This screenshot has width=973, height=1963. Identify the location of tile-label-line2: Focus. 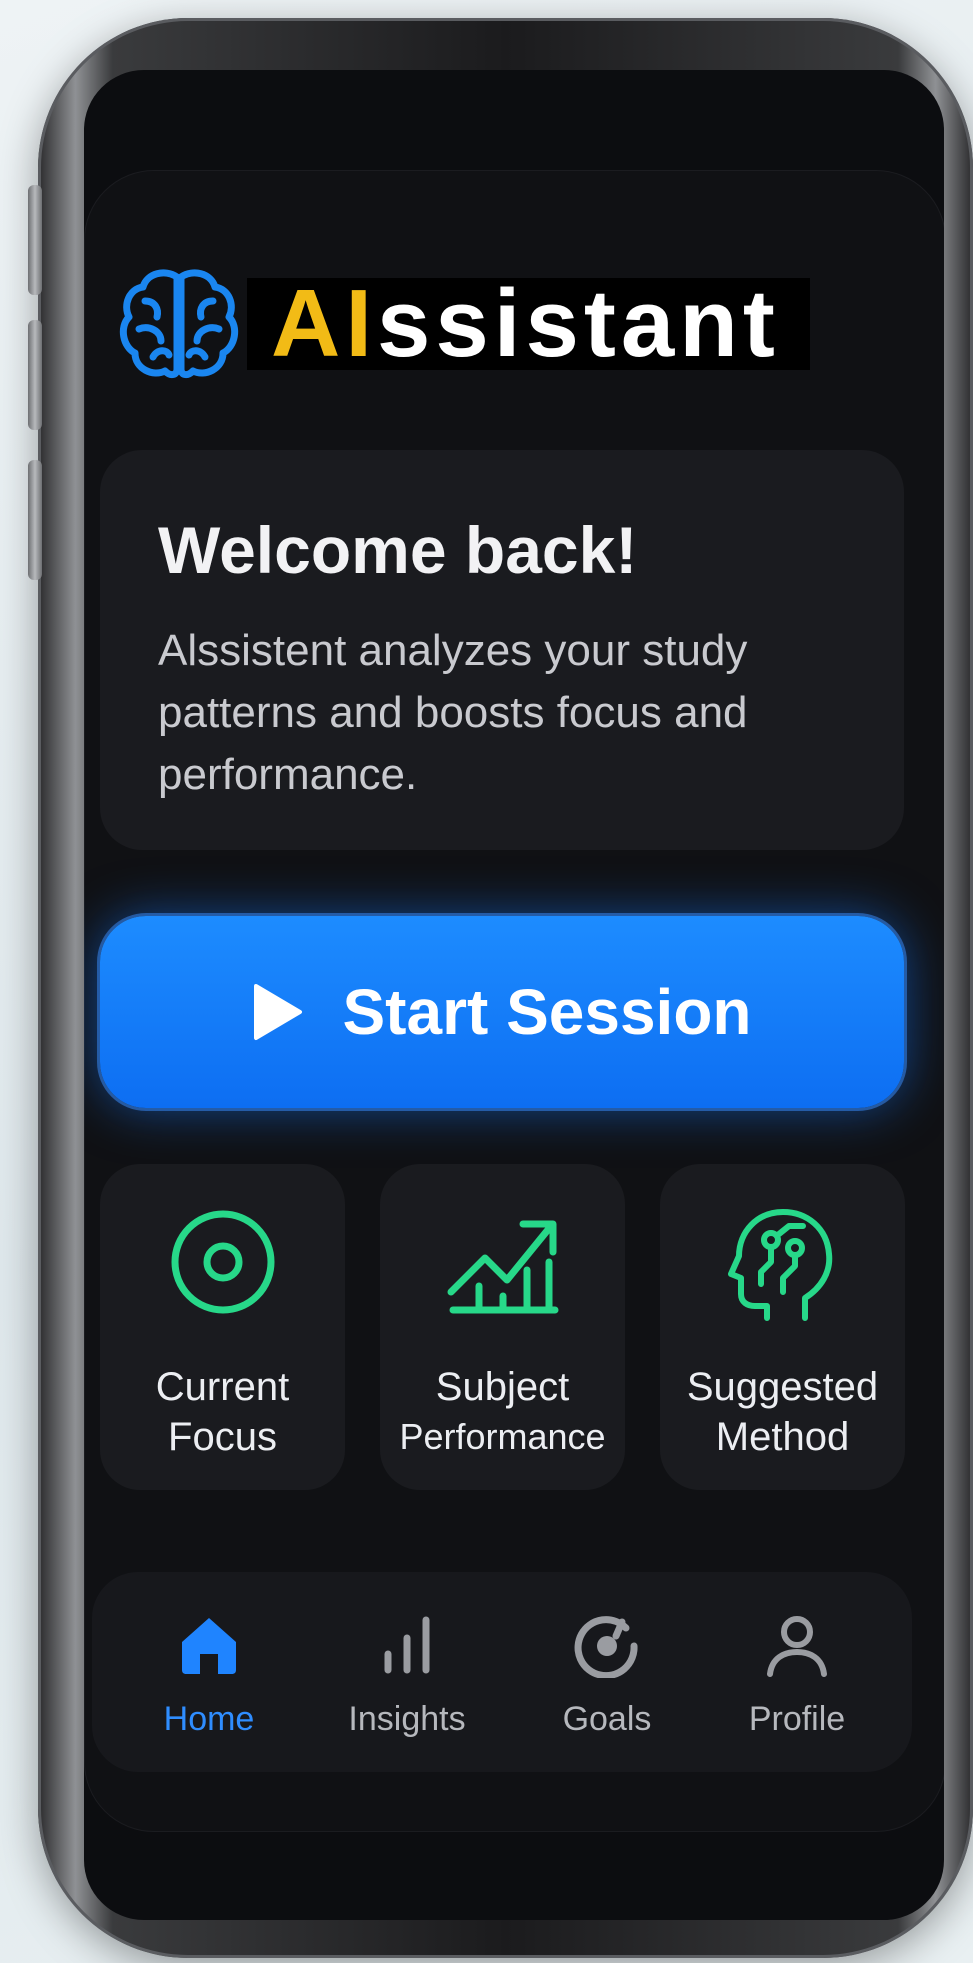
(222, 1437).